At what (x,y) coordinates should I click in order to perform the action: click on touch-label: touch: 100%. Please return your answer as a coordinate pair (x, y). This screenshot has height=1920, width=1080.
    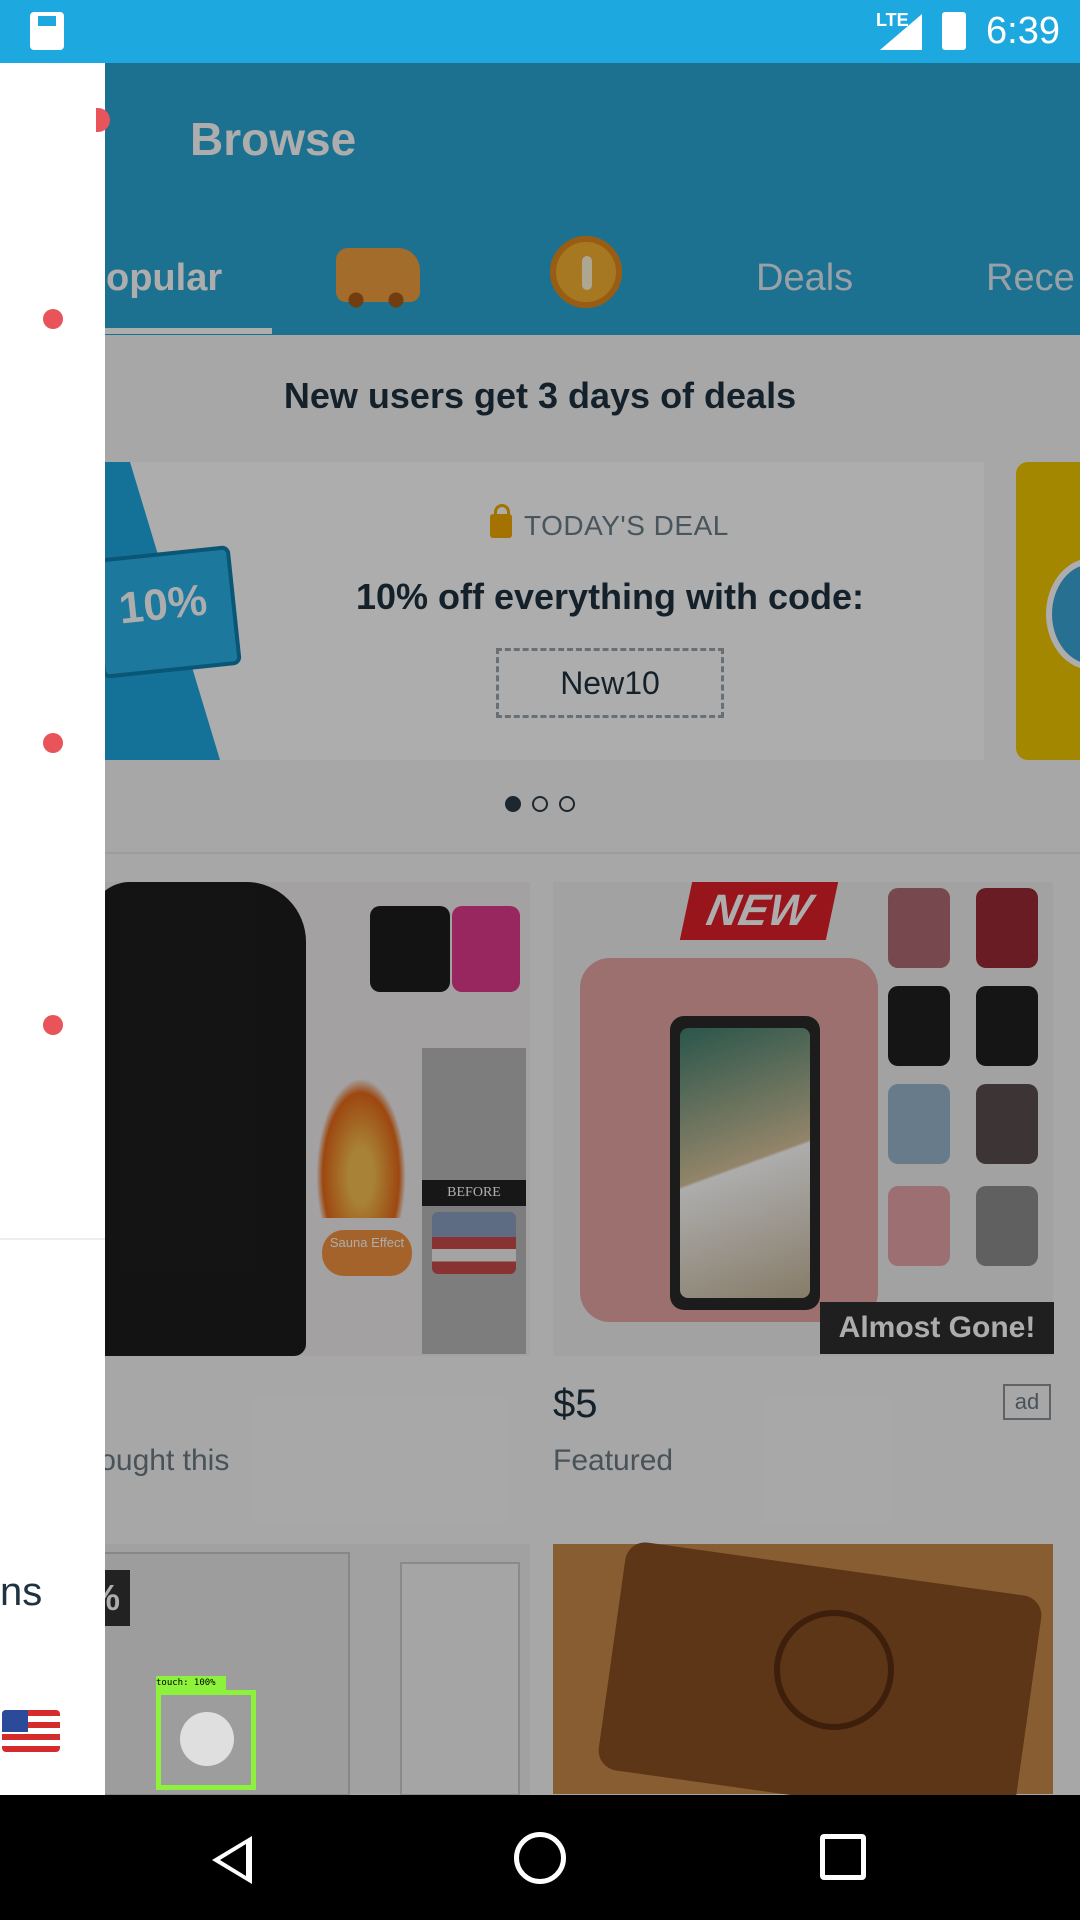
    Looking at the image, I should click on (191, 1683).